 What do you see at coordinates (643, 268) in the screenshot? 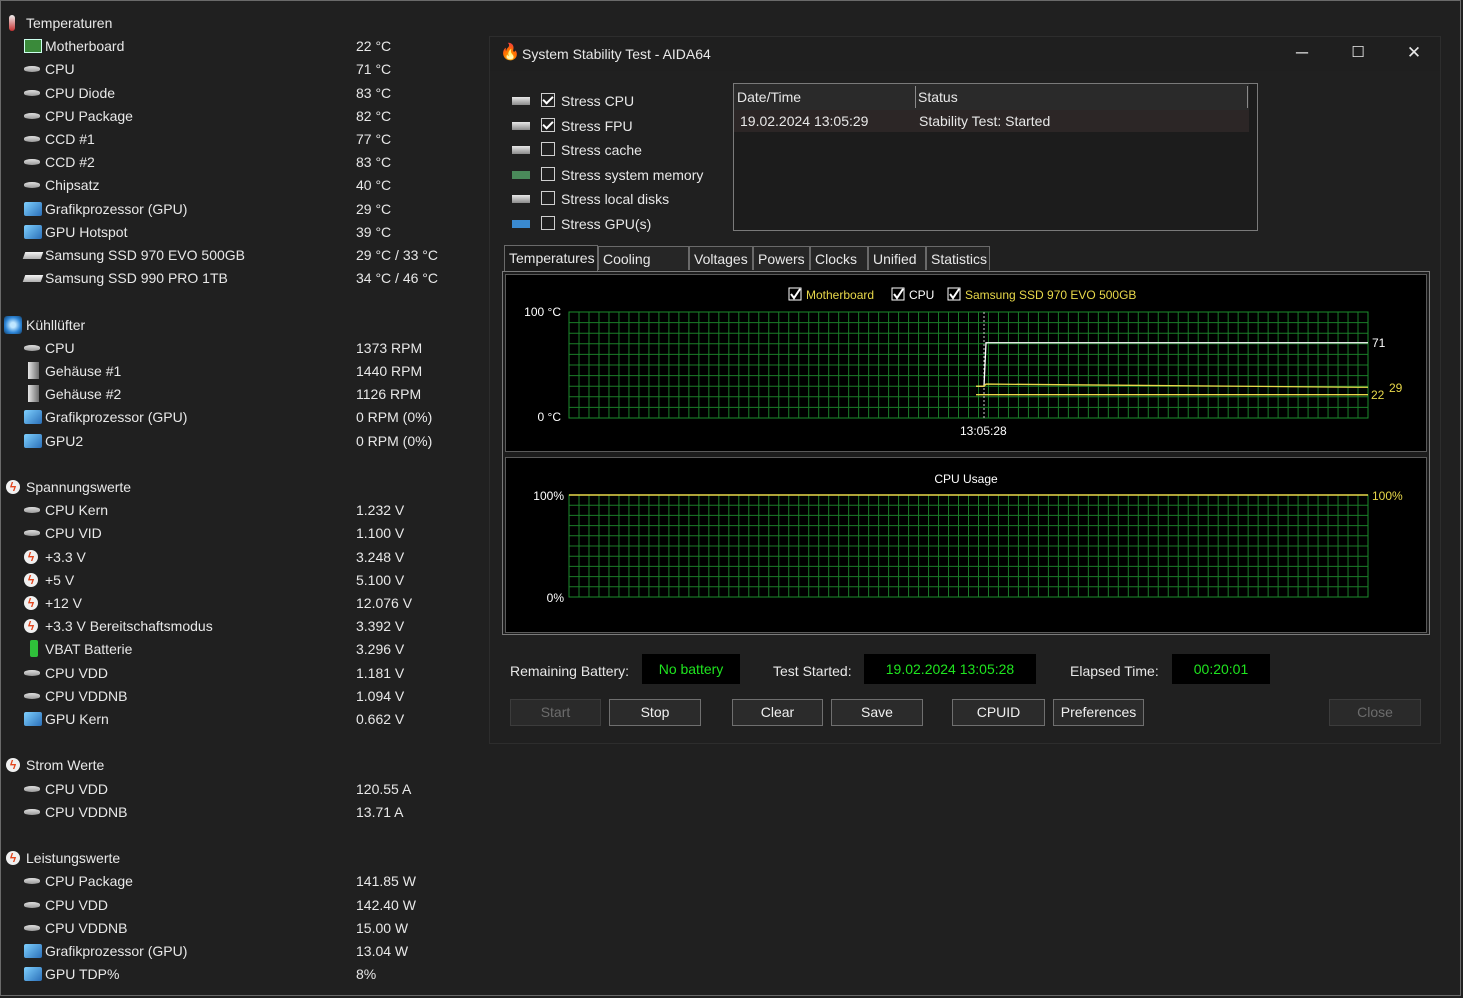
I see `tab-cooling-fans: Cooling Fans` at bounding box center [643, 268].